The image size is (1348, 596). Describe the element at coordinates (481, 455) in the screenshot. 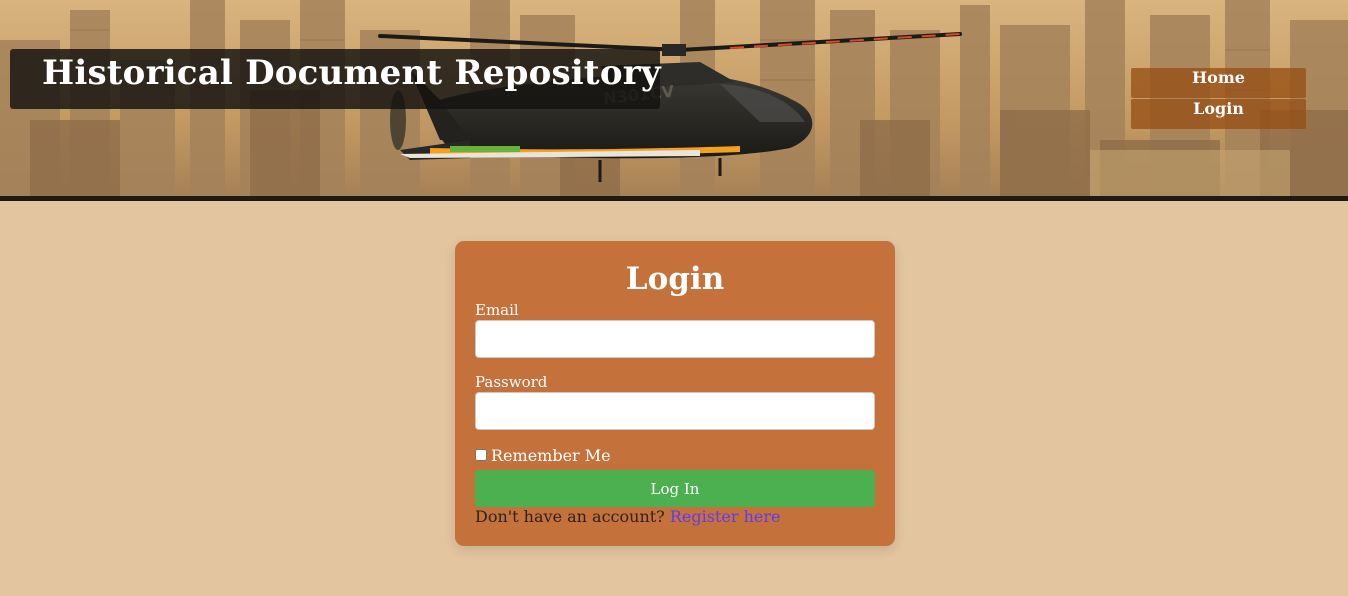

I see `remember-me-checkbox` at that location.